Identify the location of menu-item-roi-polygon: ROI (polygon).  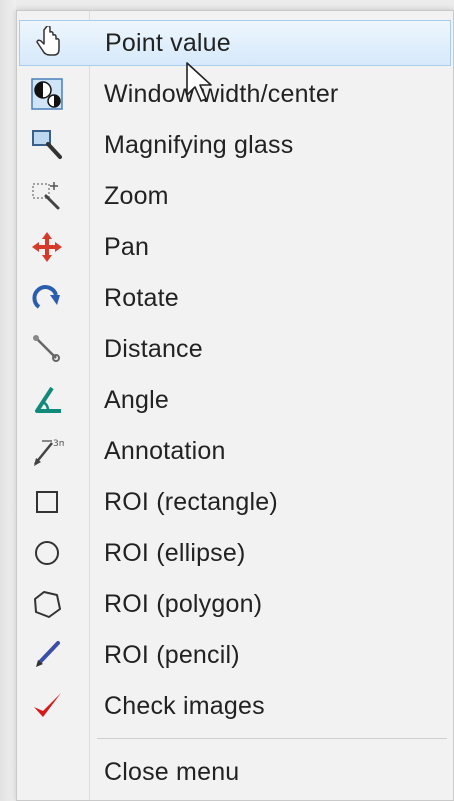
(235, 604).